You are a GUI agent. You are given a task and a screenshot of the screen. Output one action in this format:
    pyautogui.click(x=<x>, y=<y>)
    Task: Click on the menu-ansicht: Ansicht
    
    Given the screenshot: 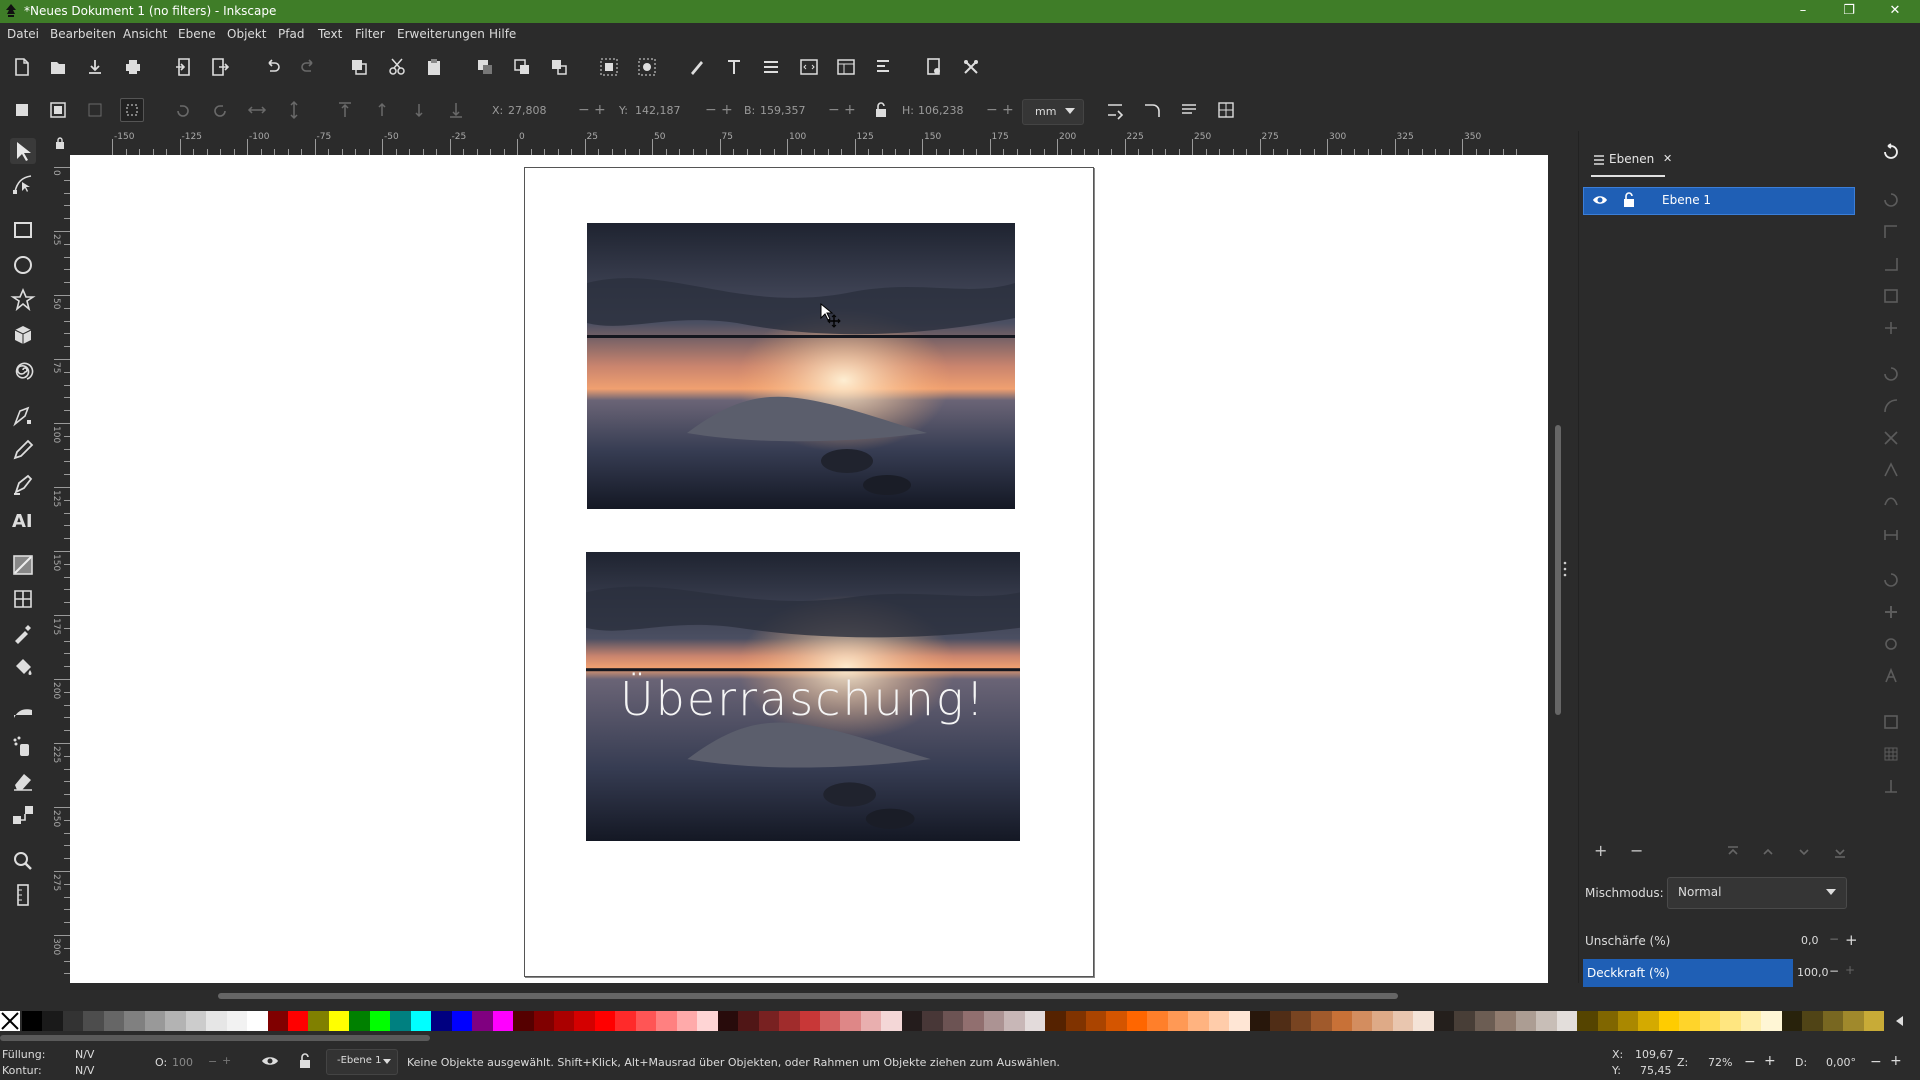 What is the action you would take?
    pyautogui.click(x=145, y=34)
    